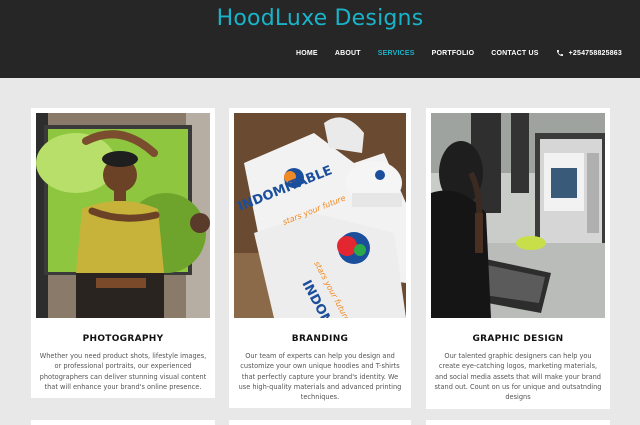 Image resolution: width=640 pixels, height=425 pixels. Describe the element at coordinates (307, 53) in the screenshot. I see `nav-home: HOME` at that location.